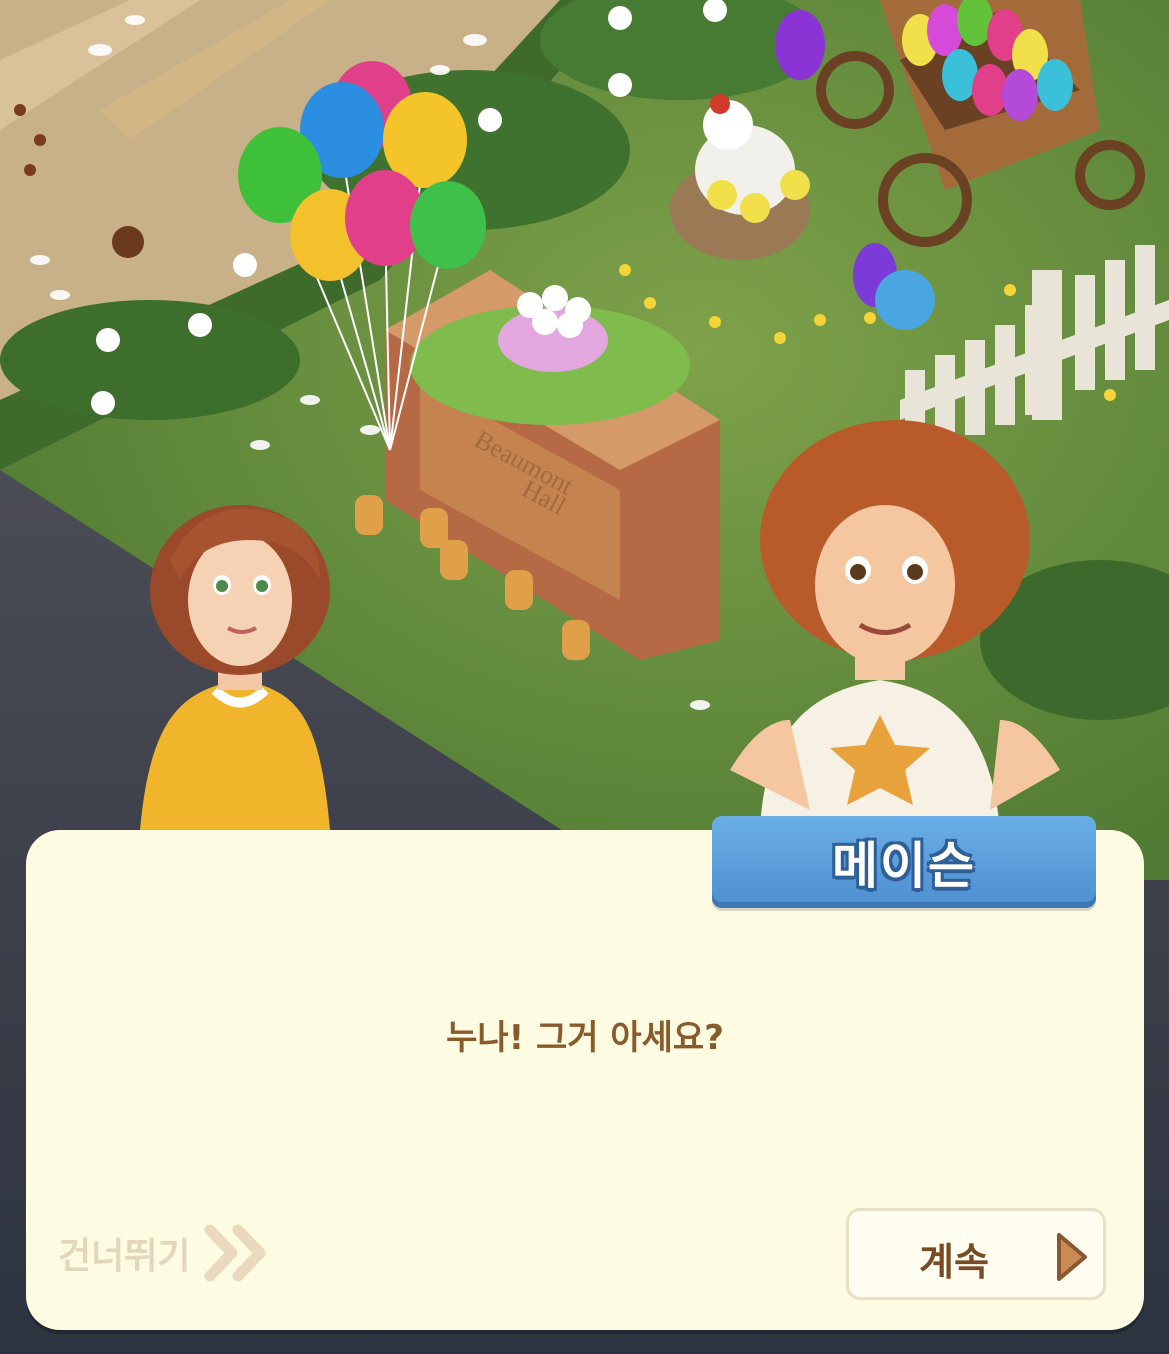 This screenshot has width=1169, height=1354. I want to click on skip-button: 건너뛰기, so click(164, 1253).